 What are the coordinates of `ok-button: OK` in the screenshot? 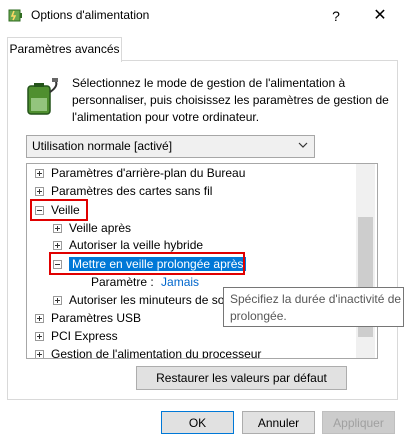 It's located at (197, 422).